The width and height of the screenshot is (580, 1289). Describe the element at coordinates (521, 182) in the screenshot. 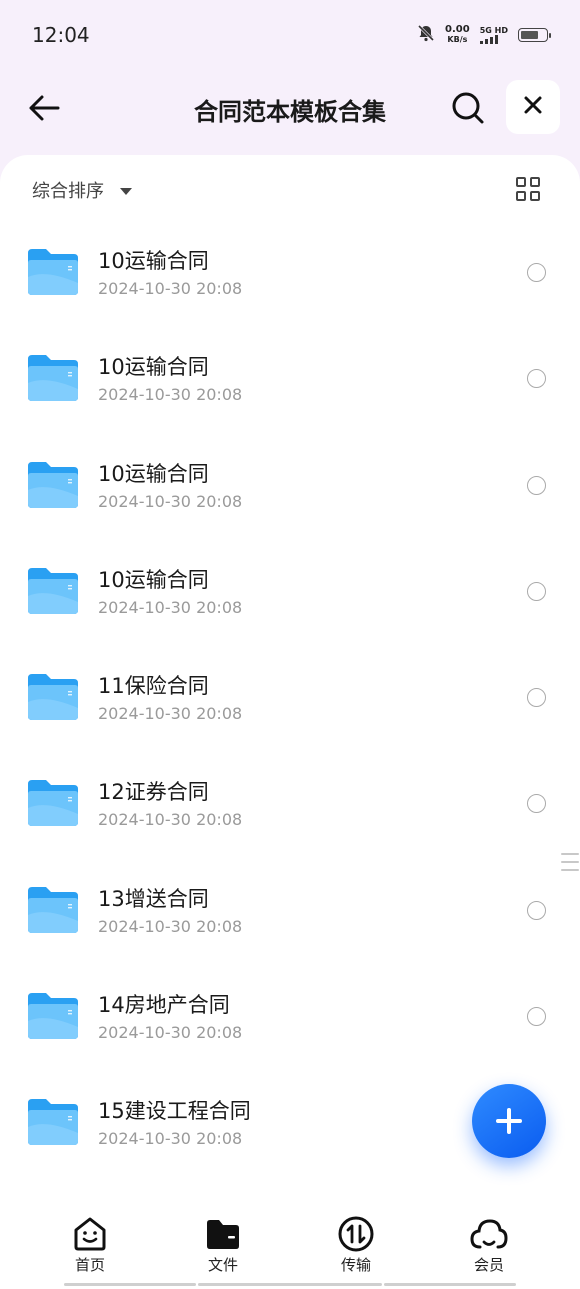

I see `grid-view-icon` at that location.